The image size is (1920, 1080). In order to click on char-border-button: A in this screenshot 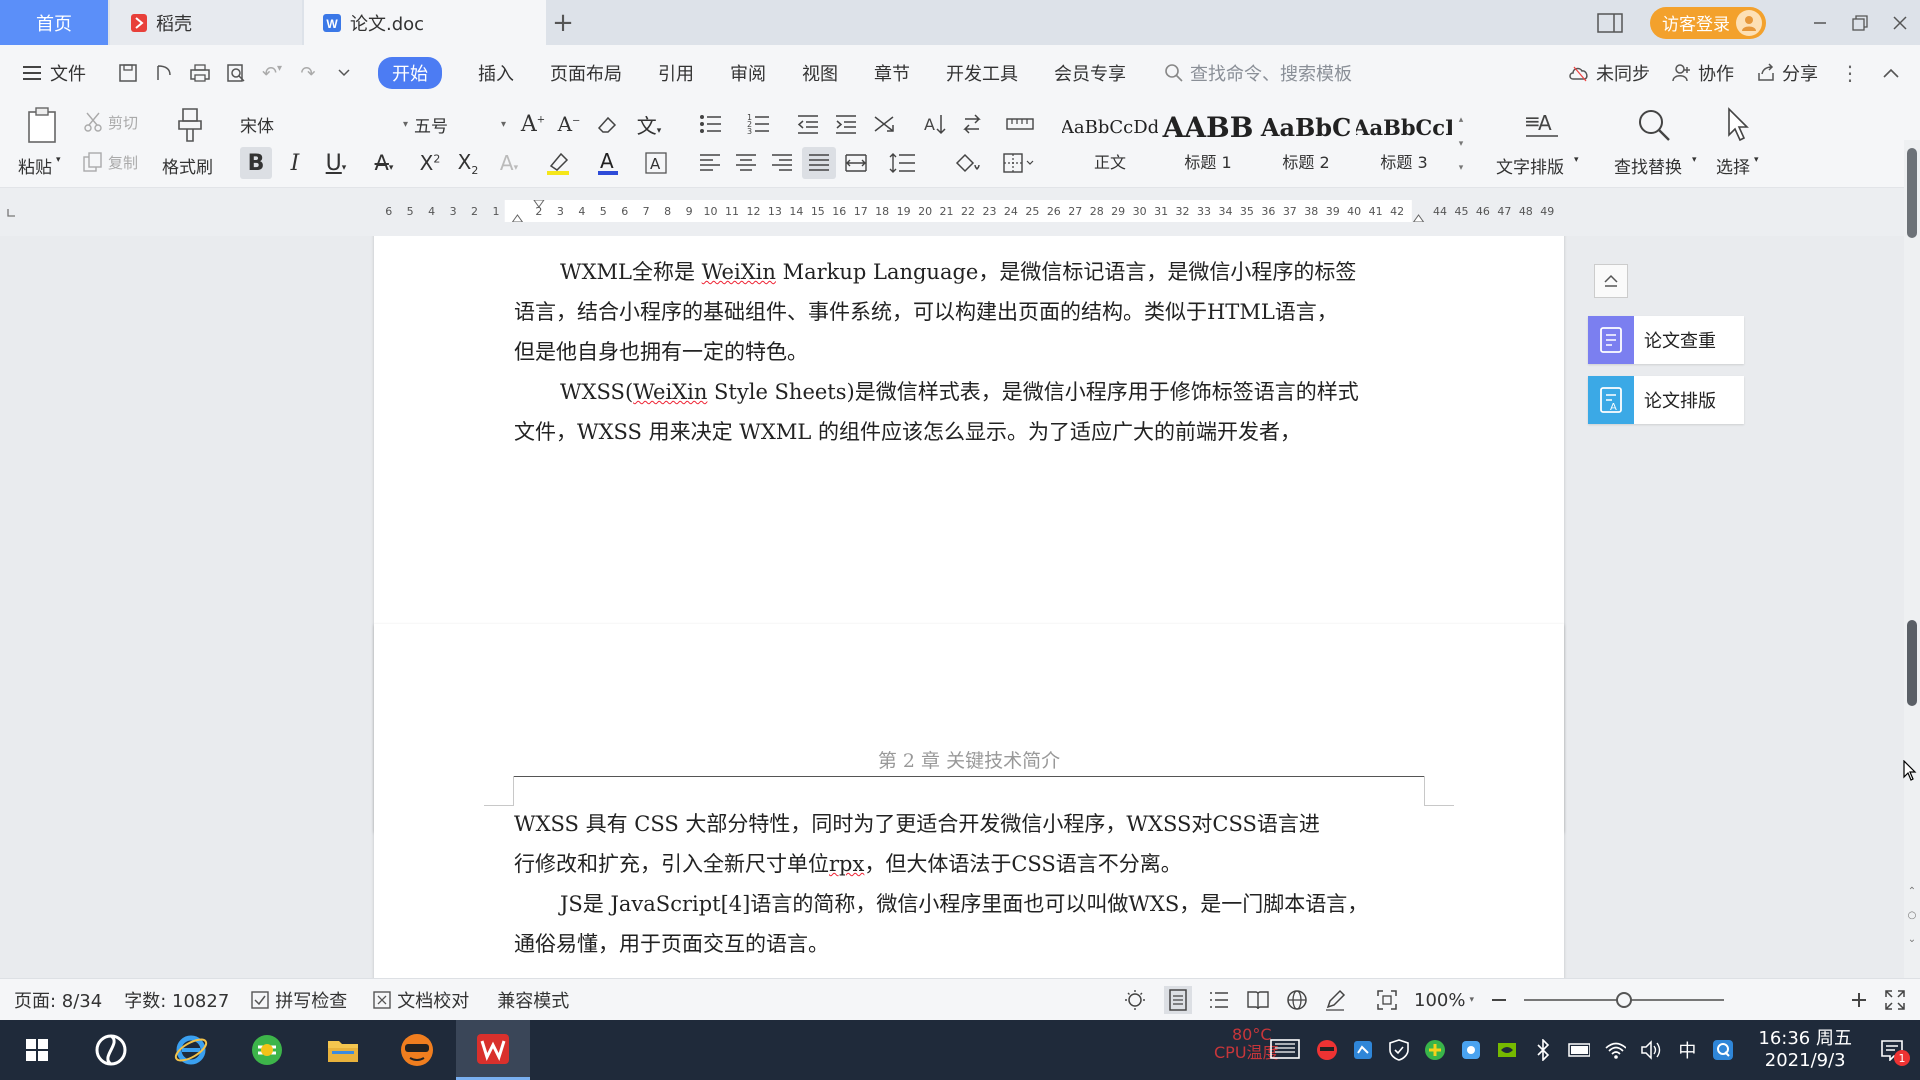, I will do `click(656, 163)`.